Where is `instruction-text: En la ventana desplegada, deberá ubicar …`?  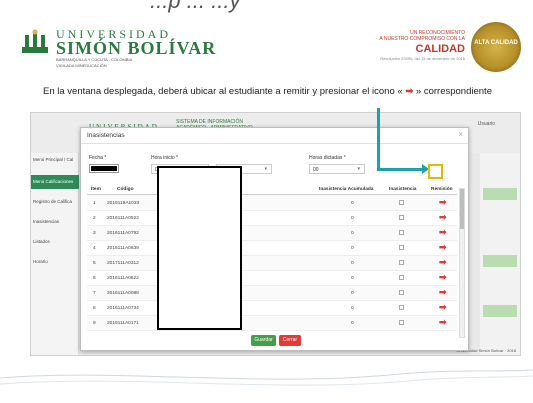
instruction-text: En la ventana desplegada, deberá ubicar … is located at coordinates (267, 92).